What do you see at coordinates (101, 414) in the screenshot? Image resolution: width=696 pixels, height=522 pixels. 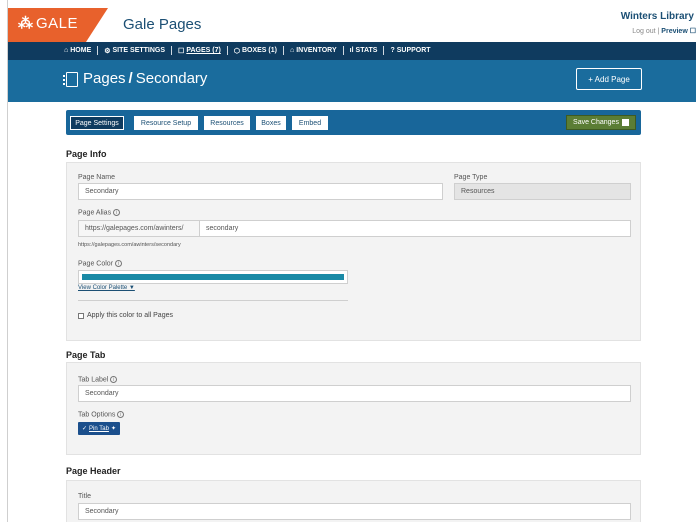 I see `tab-options-label: Tab Options i` at bounding box center [101, 414].